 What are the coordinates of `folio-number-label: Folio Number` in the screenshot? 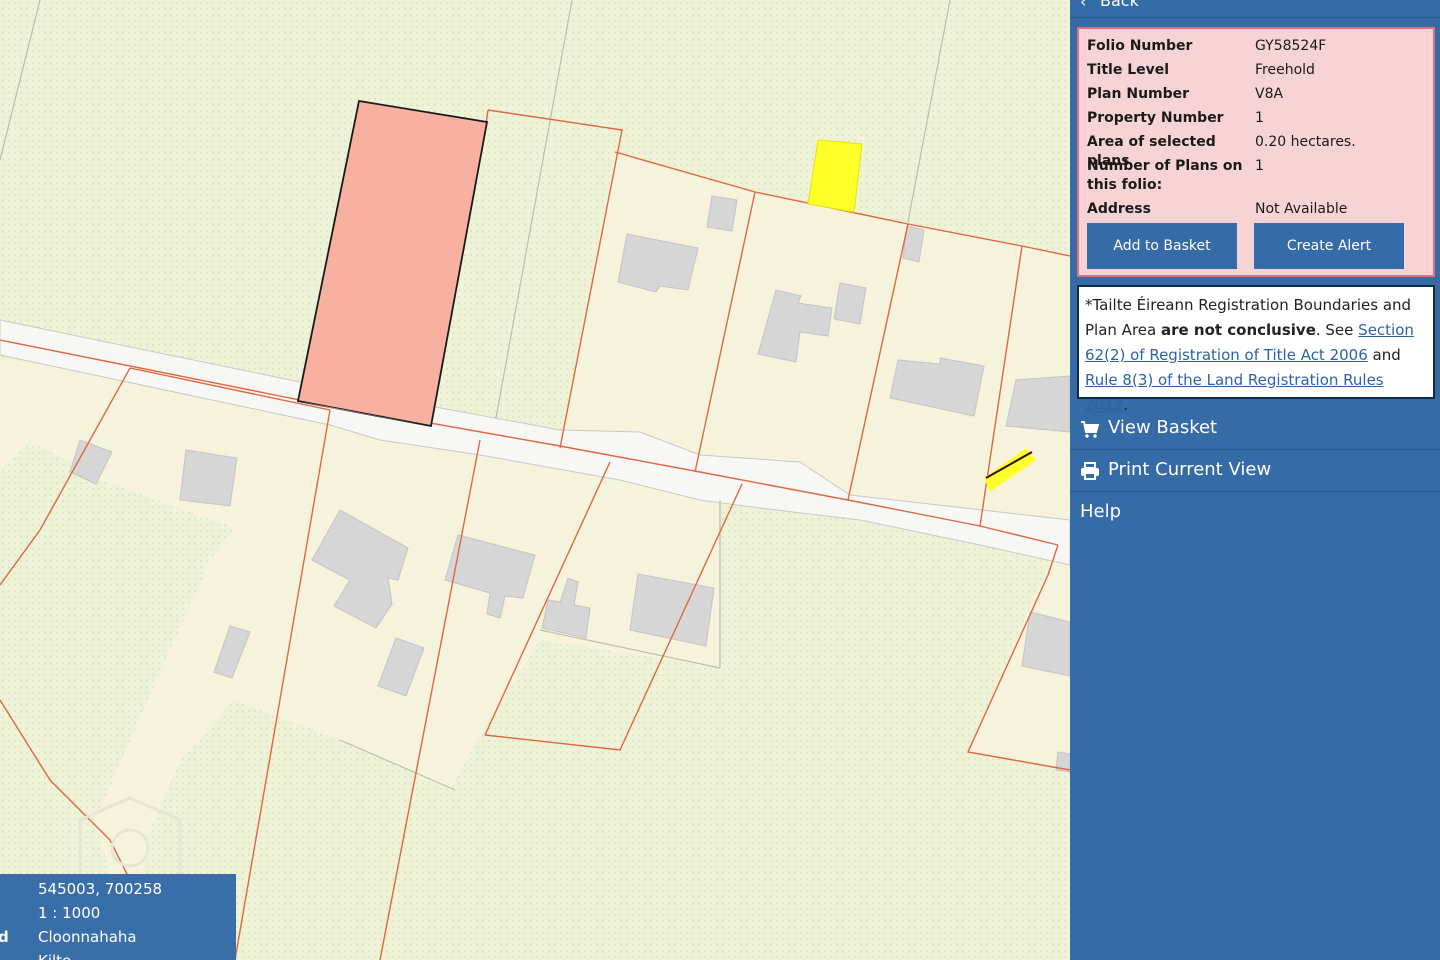 It's located at (1140, 46).